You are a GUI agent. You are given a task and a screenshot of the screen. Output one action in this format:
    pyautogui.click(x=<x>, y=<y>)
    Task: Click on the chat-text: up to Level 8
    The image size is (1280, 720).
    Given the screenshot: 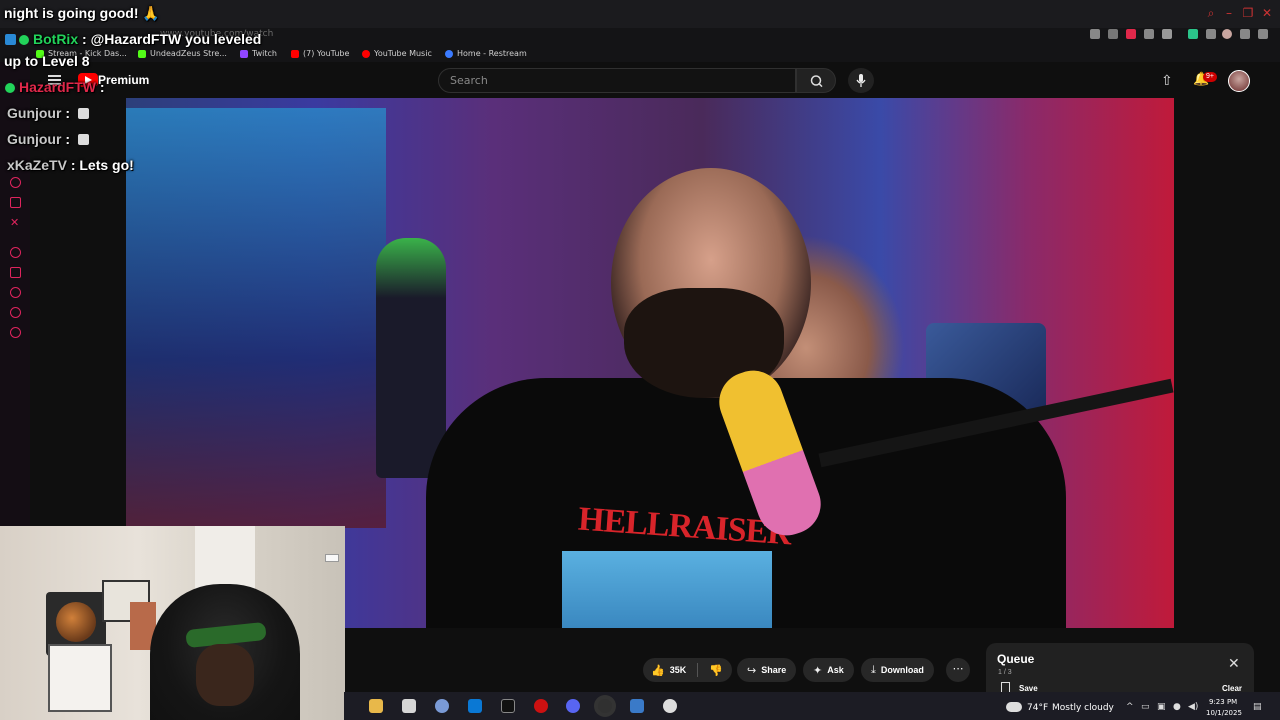 What is the action you would take?
    pyautogui.click(x=47, y=61)
    